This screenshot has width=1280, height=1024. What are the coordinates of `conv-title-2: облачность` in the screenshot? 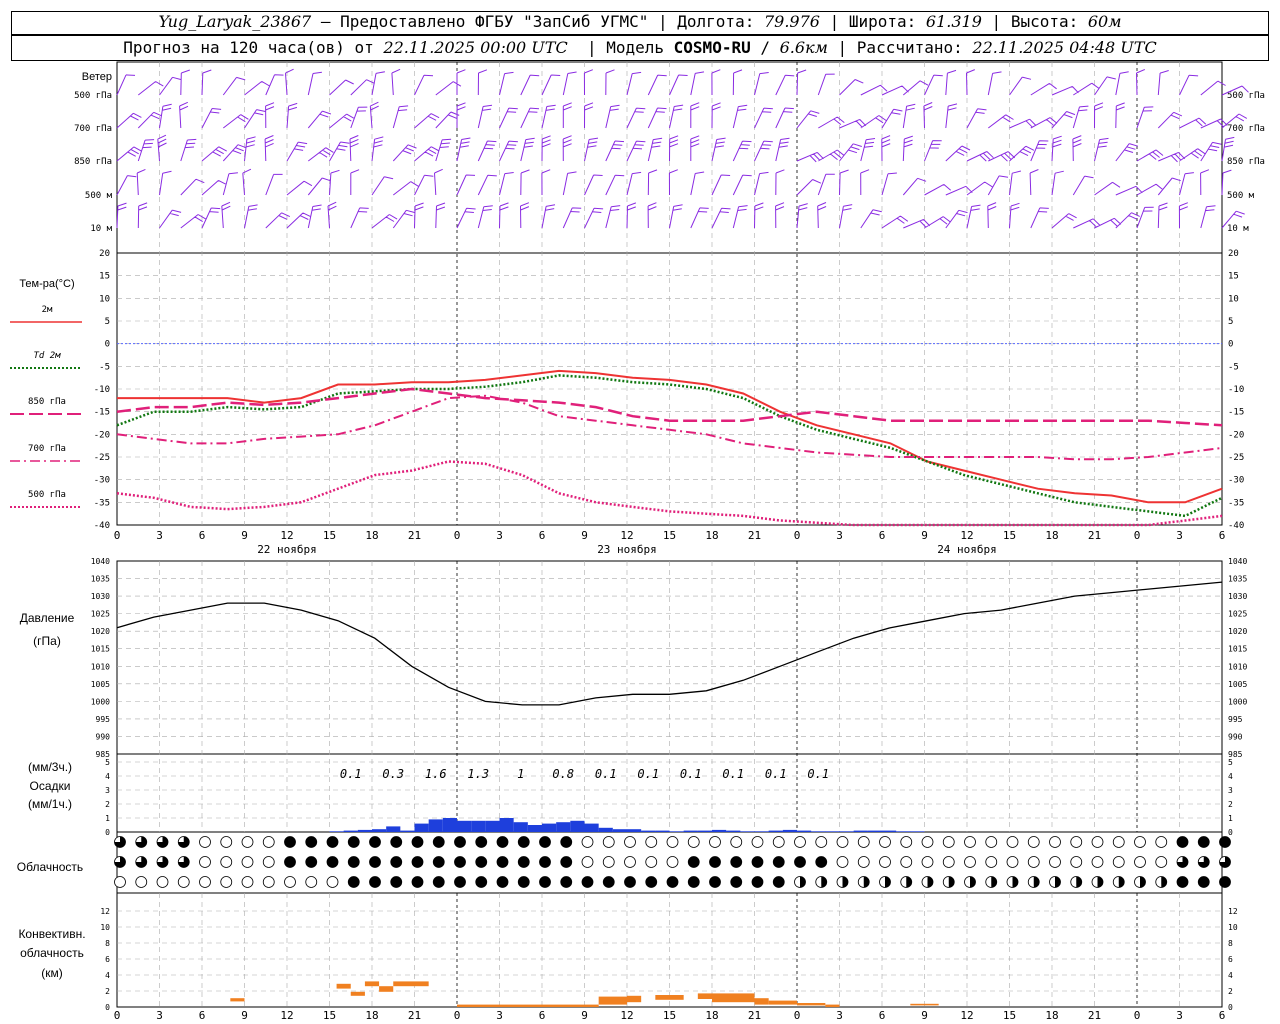 It's located at (52, 953).